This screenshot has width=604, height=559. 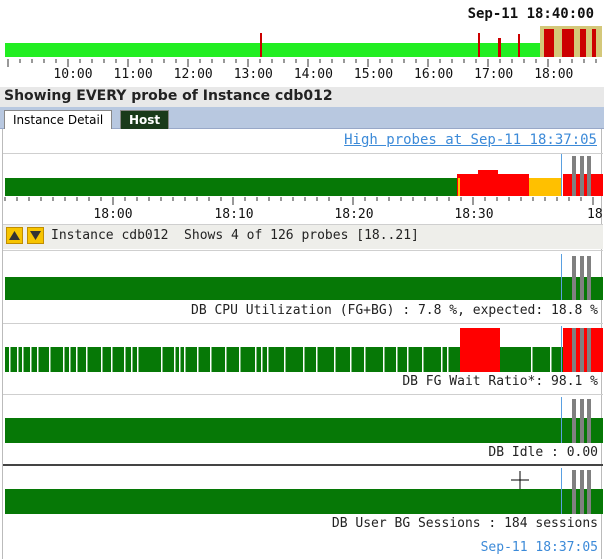 I want to click on prev-probes-button, so click(x=14, y=235).